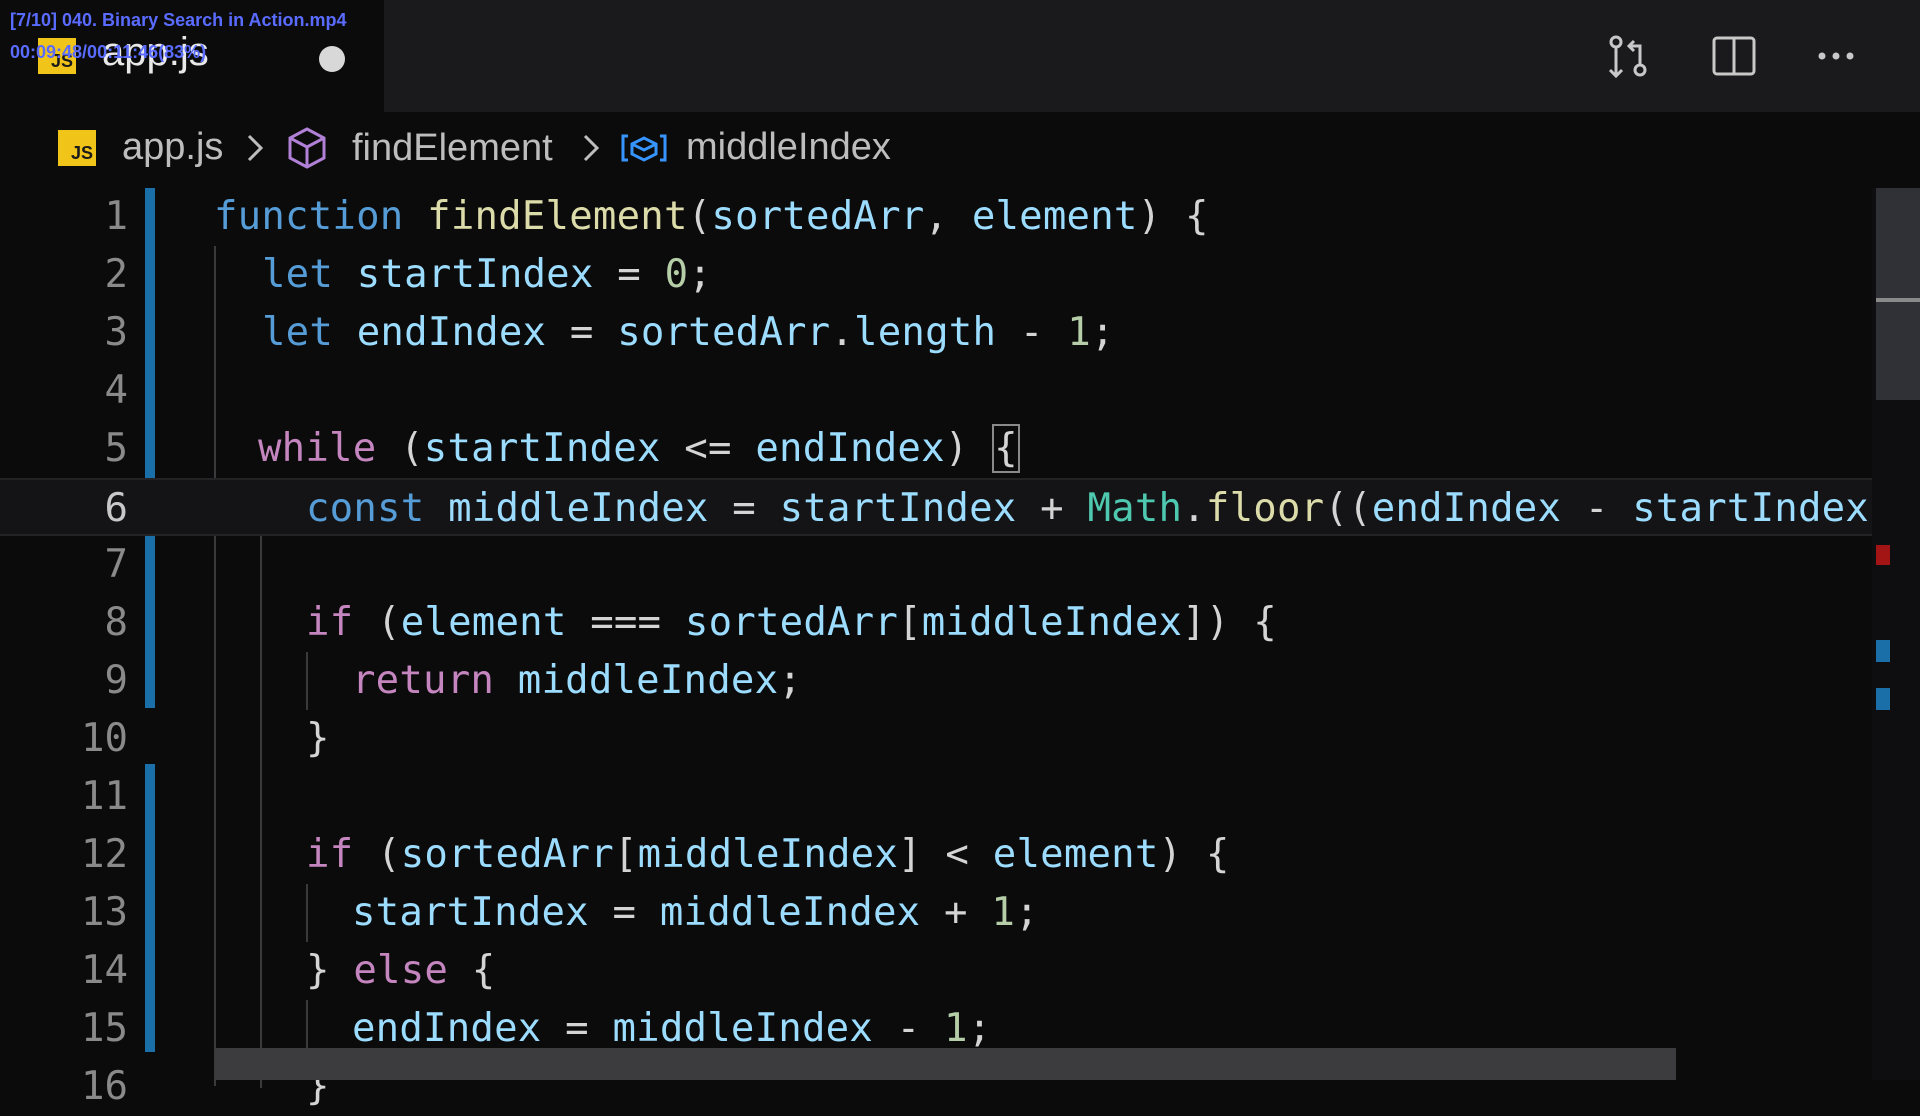  Describe the element at coordinates (768, 854) in the screenshot. I see `code-text: if (sortedArr[middleIndex] < element) {` at that location.